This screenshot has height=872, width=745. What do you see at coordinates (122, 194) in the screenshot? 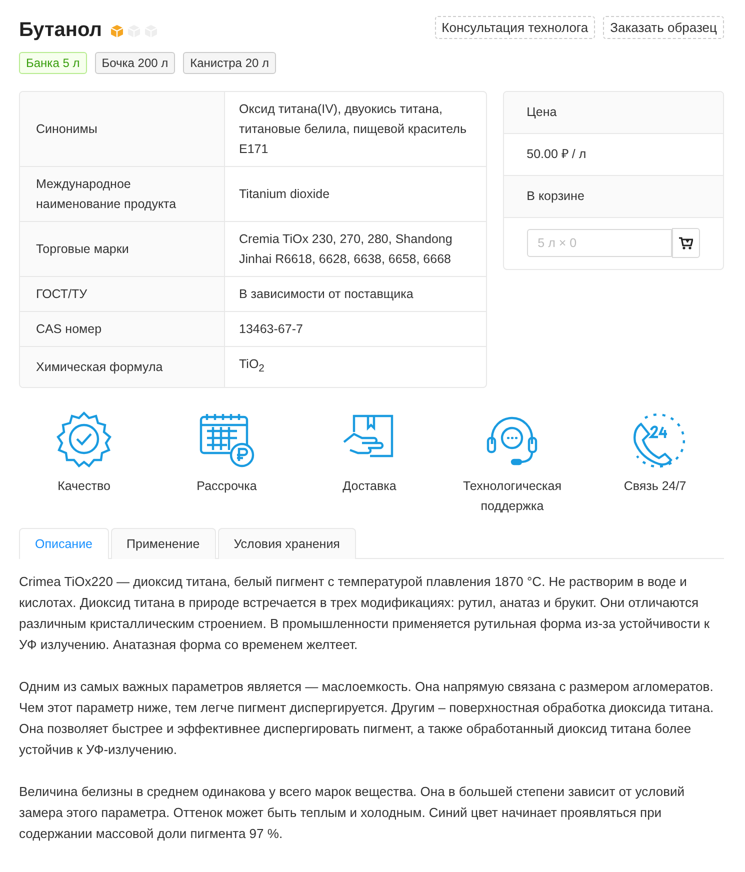
I see `table-cell: Международное наименование продукта` at bounding box center [122, 194].